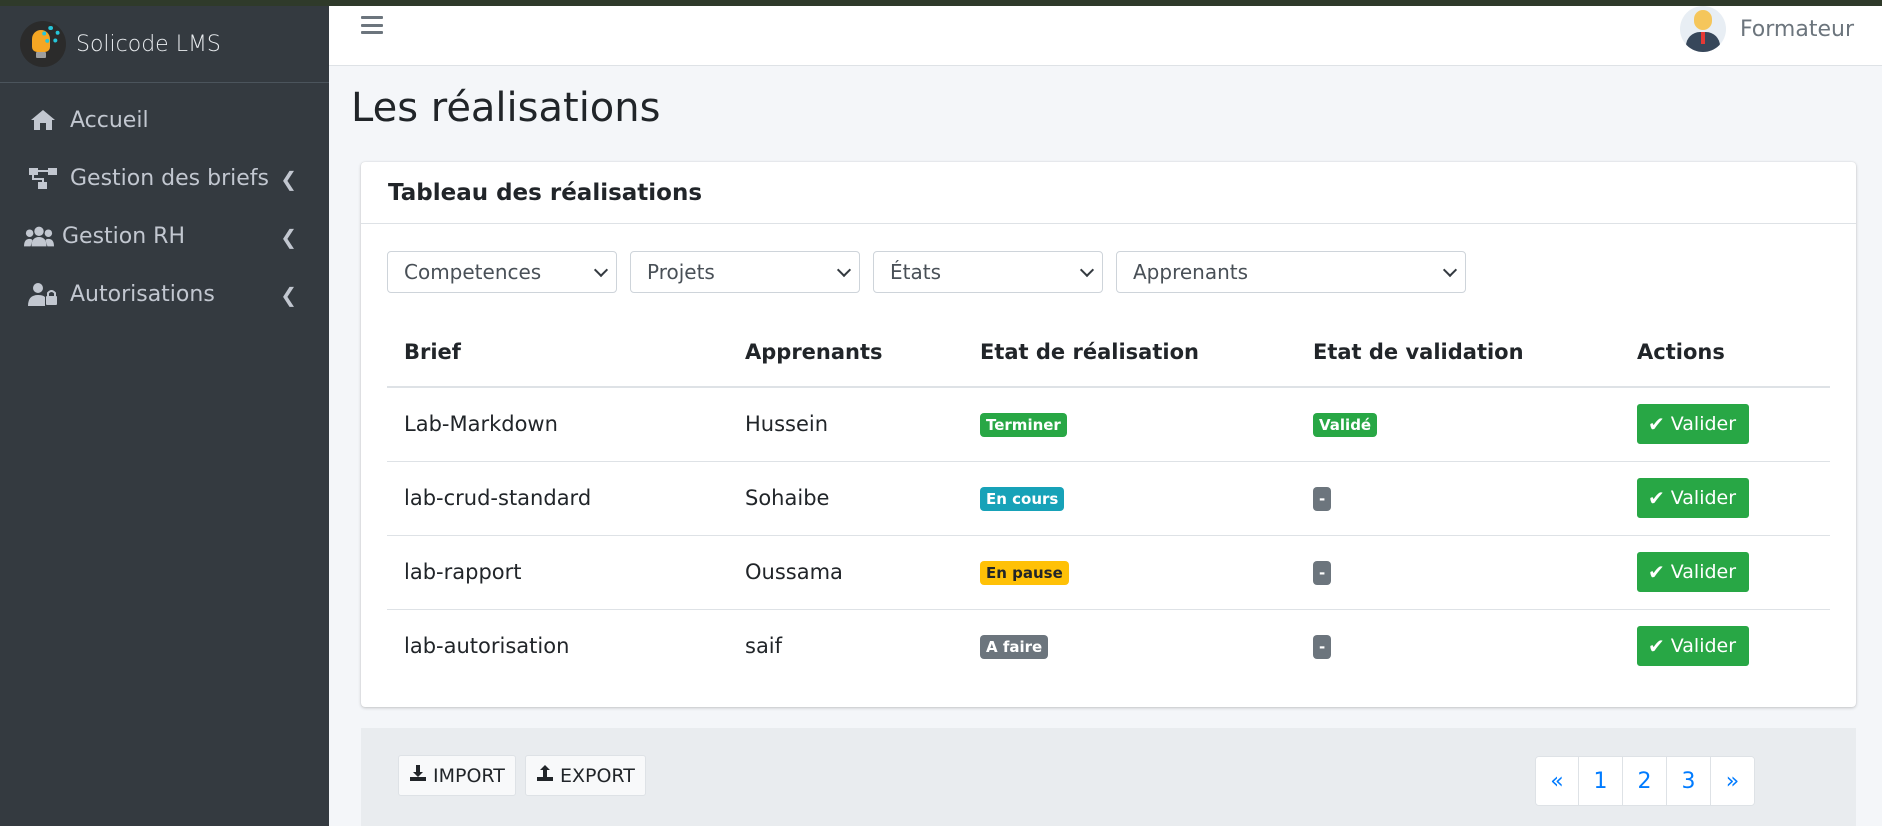 The width and height of the screenshot is (1882, 826). I want to click on filter-projets-select: Projets, so click(745, 272).